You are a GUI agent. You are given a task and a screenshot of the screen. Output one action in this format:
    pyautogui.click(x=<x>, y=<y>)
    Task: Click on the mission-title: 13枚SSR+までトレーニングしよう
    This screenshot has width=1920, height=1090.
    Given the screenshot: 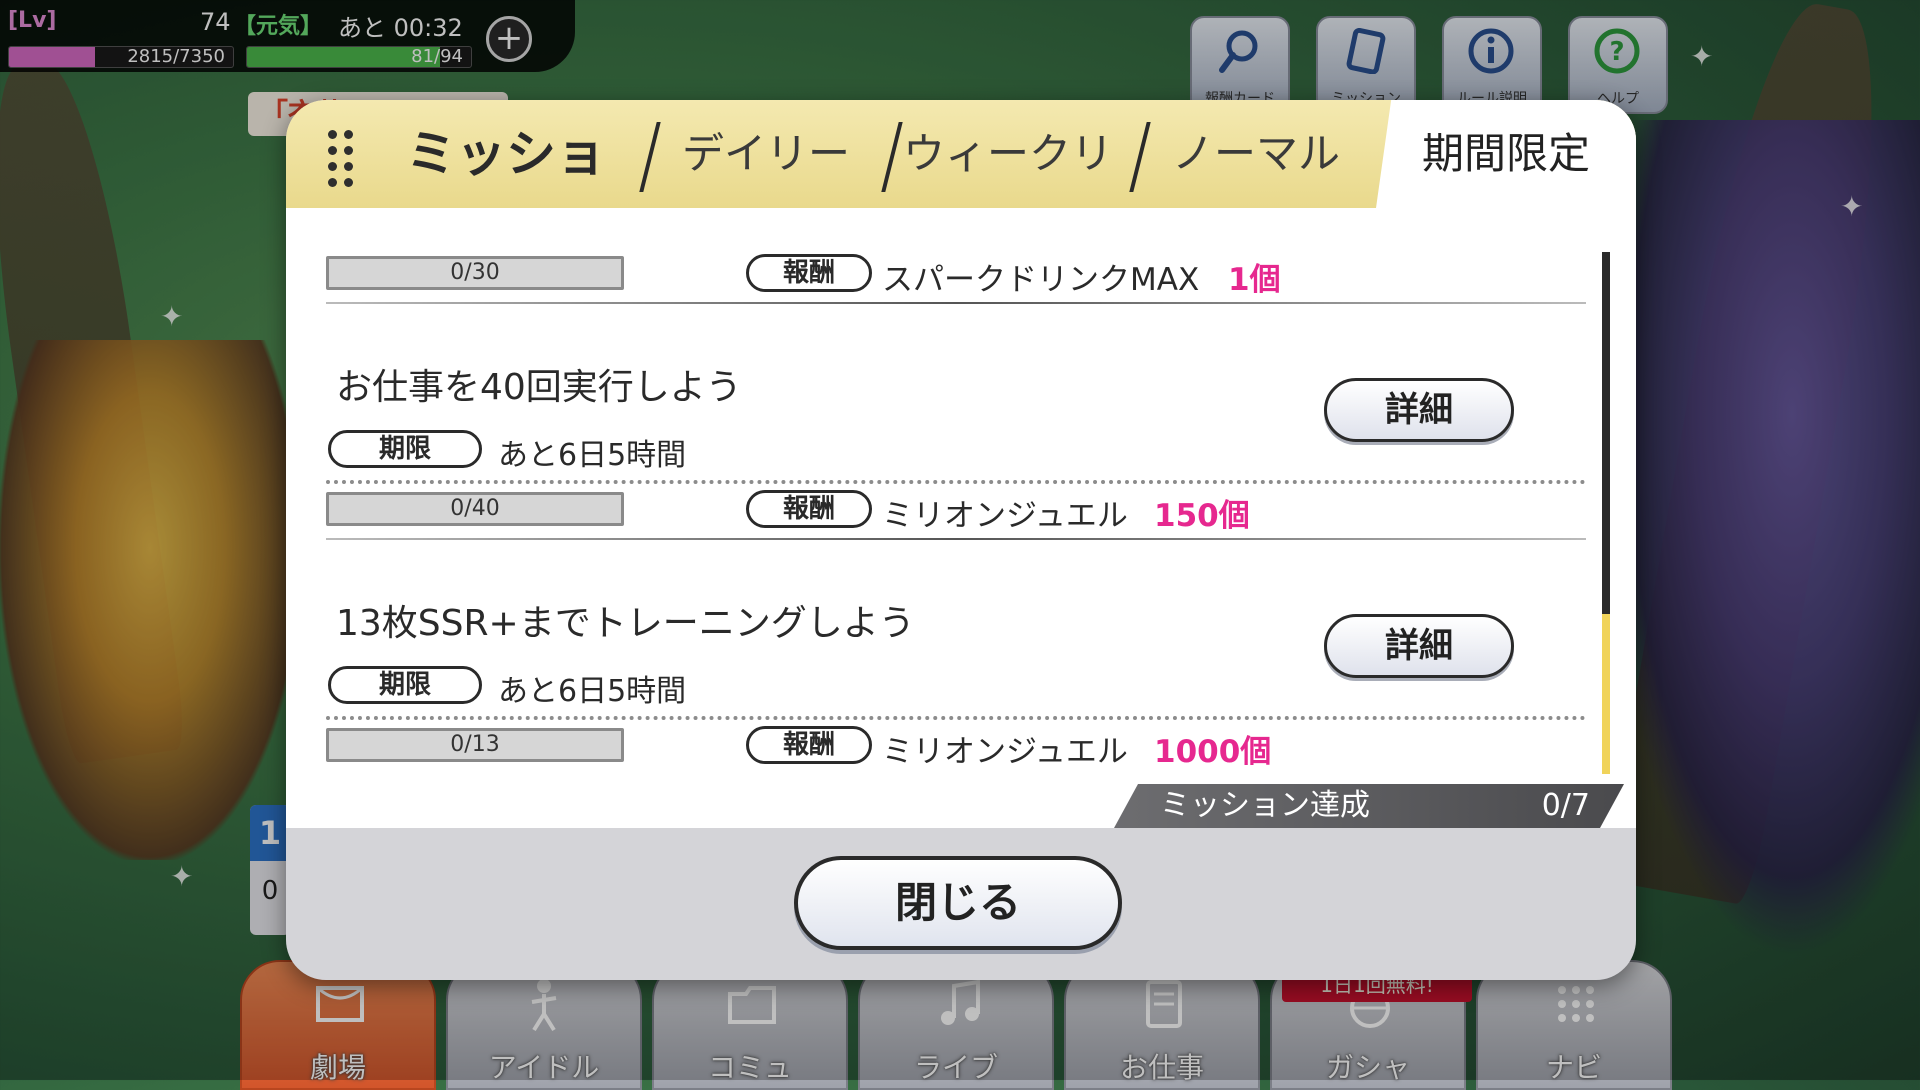 What is the action you would take?
    pyautogui.click(x=625, y=623)
    